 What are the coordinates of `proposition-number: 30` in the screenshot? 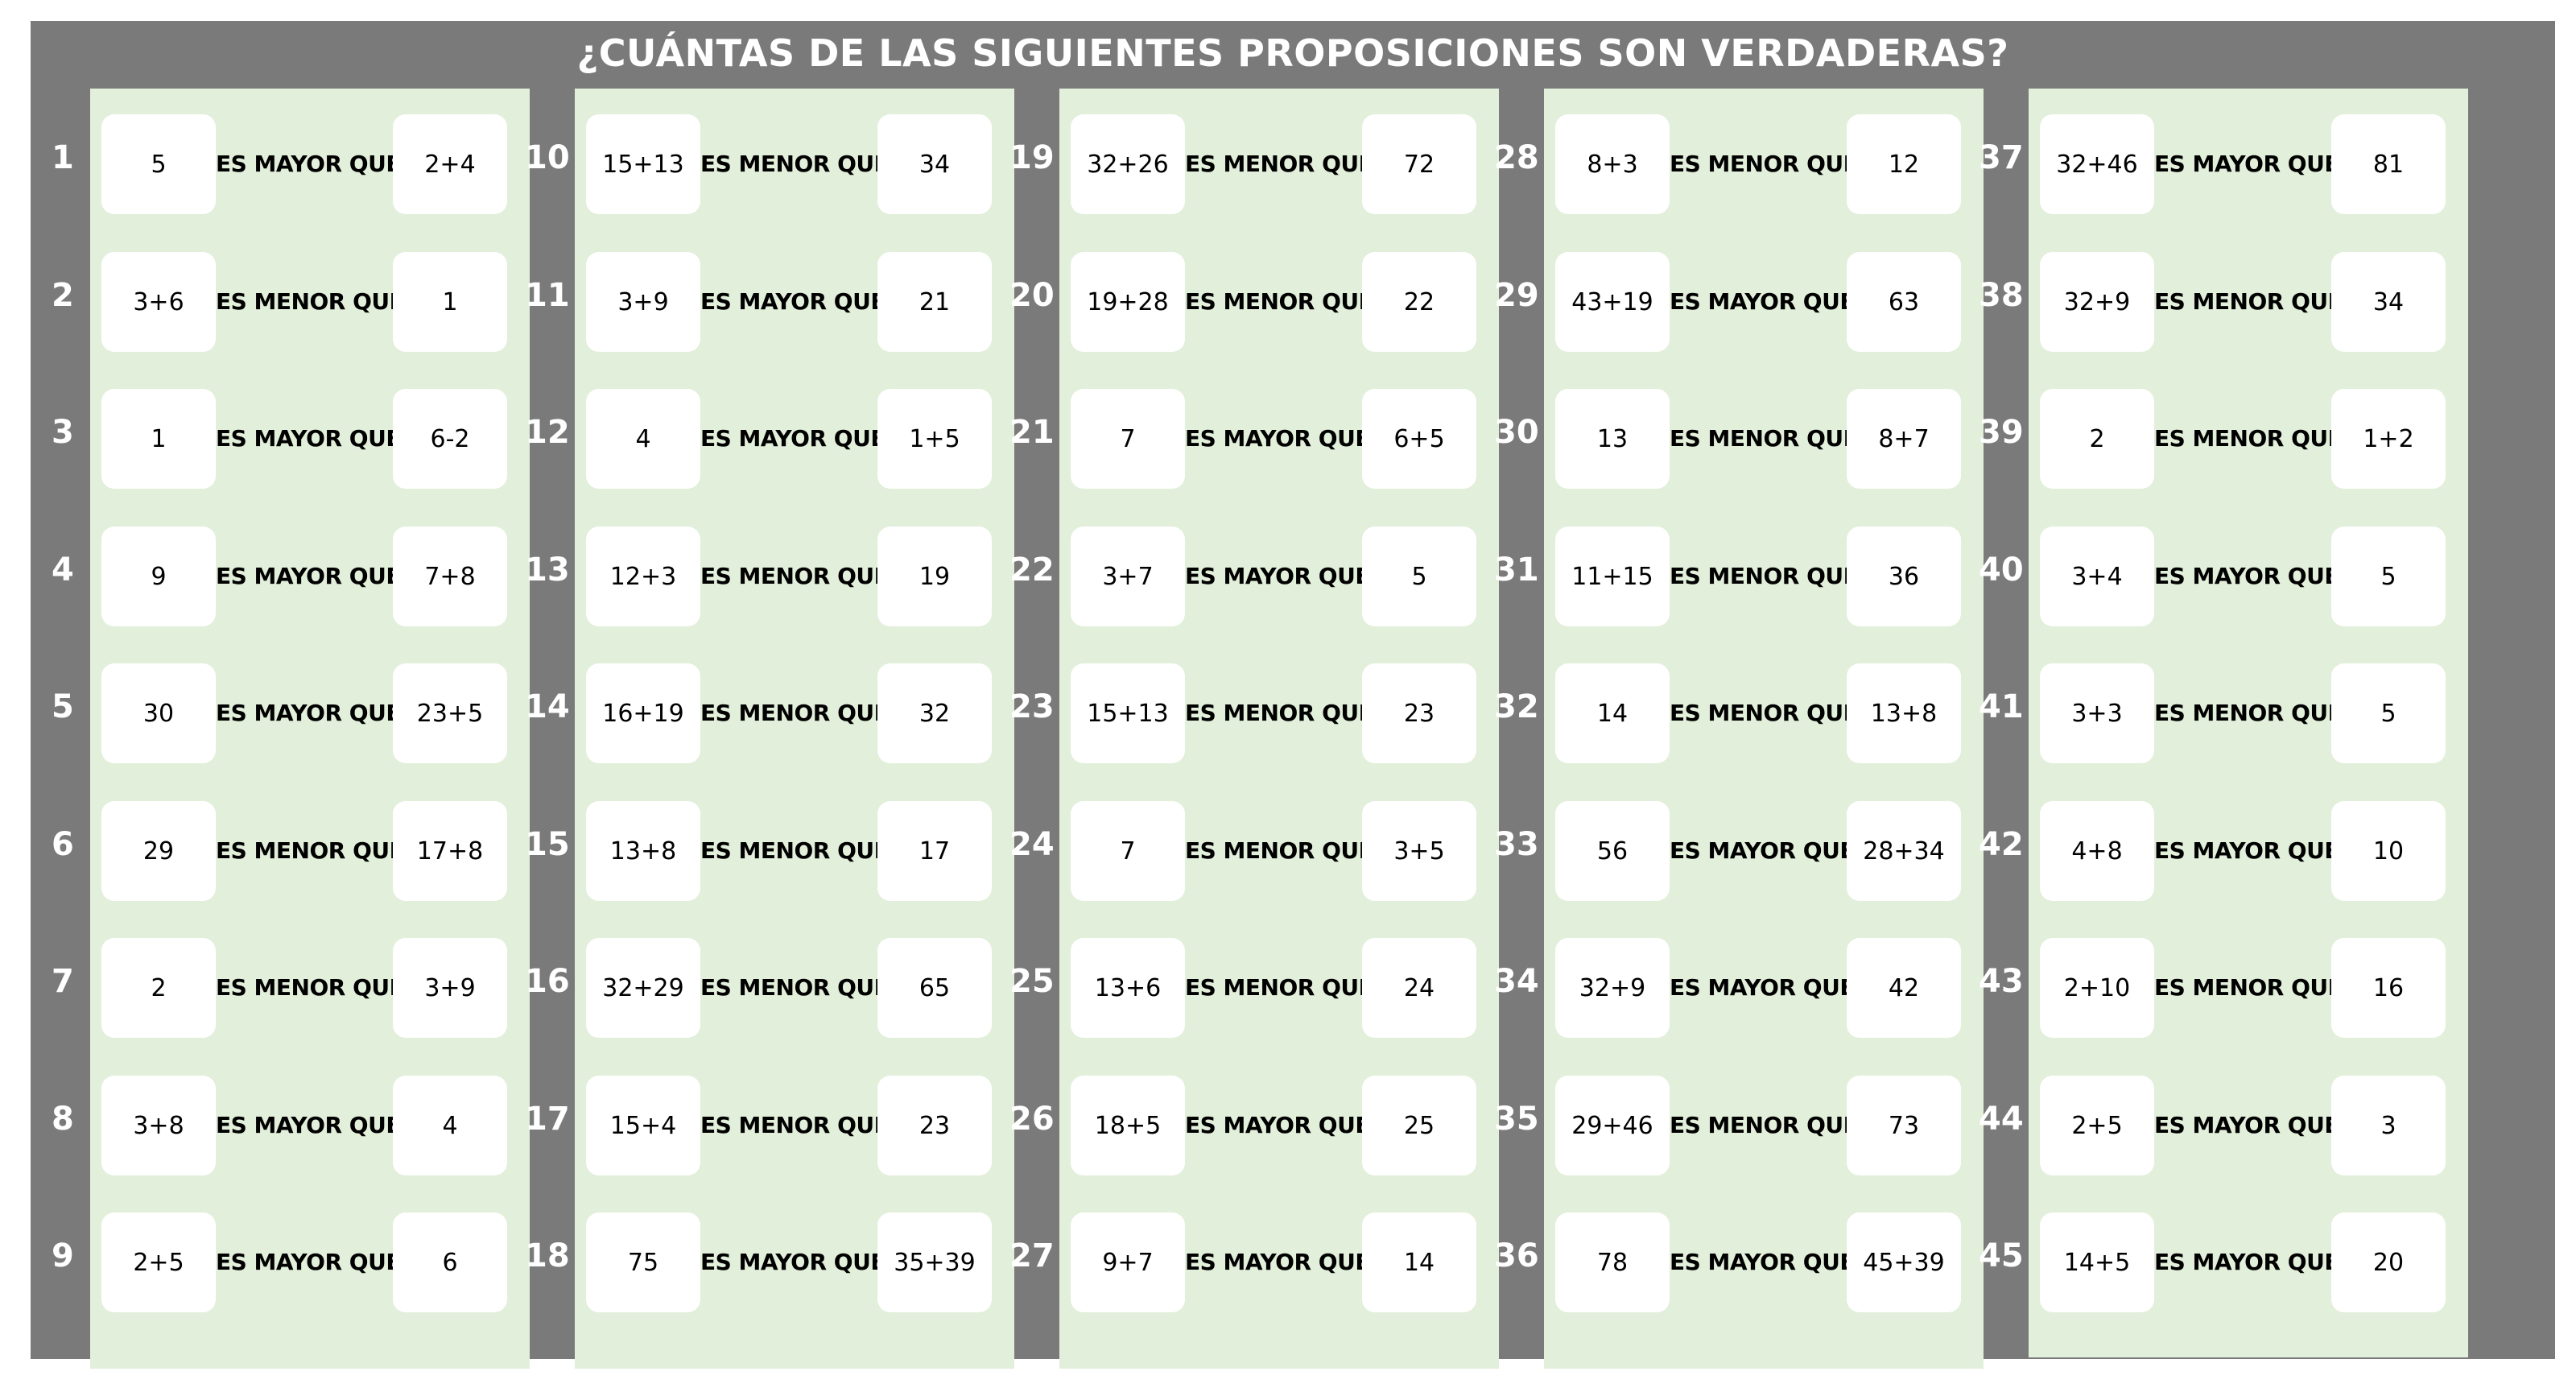 It's located at (1516, 432).